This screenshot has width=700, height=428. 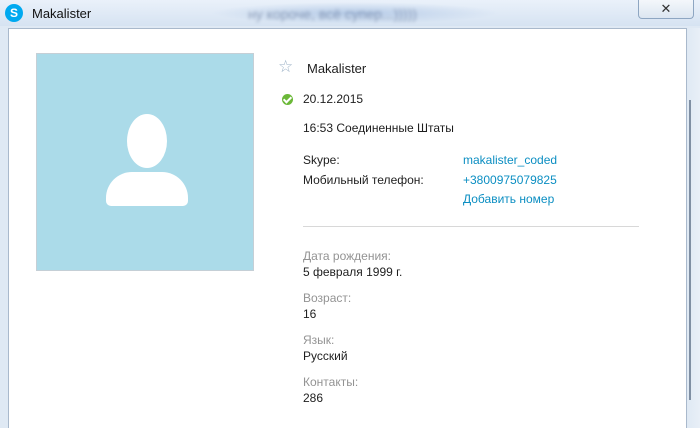 What do you see at coordinates (510, 180) in the screenshot?
I see `mobile-number-link: +3800975079825` at bounding box center [510, 180].